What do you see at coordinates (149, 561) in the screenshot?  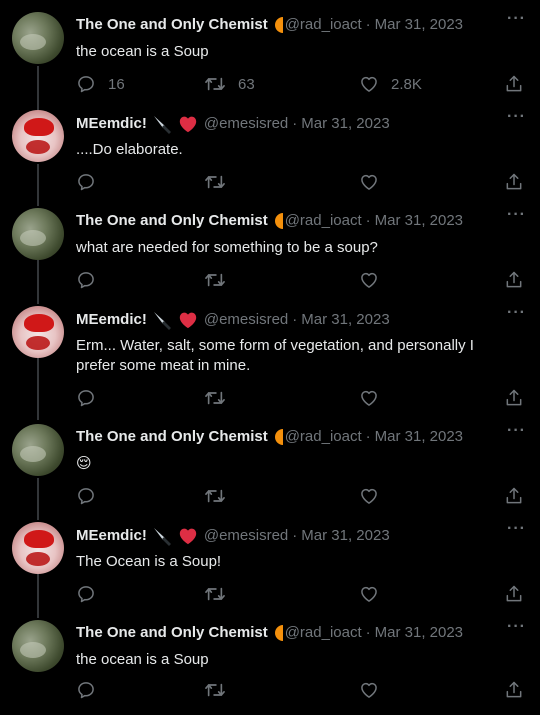 I see `tweet-text: The Ocean is a Soup!` at bounding box center [149, 561].